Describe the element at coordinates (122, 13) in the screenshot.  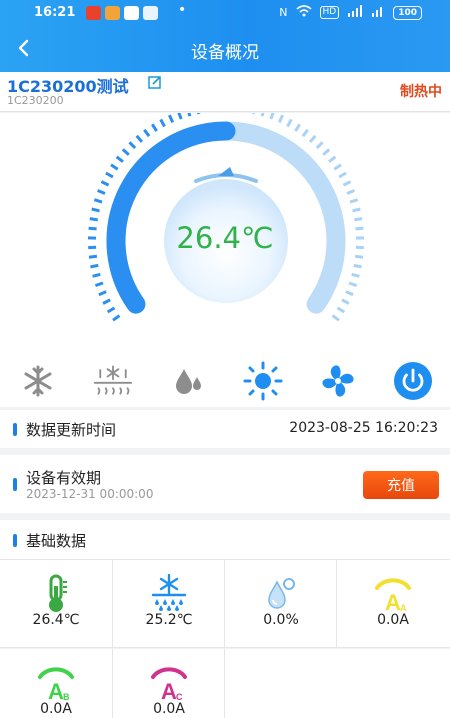
I see `notification-icons` at that location.